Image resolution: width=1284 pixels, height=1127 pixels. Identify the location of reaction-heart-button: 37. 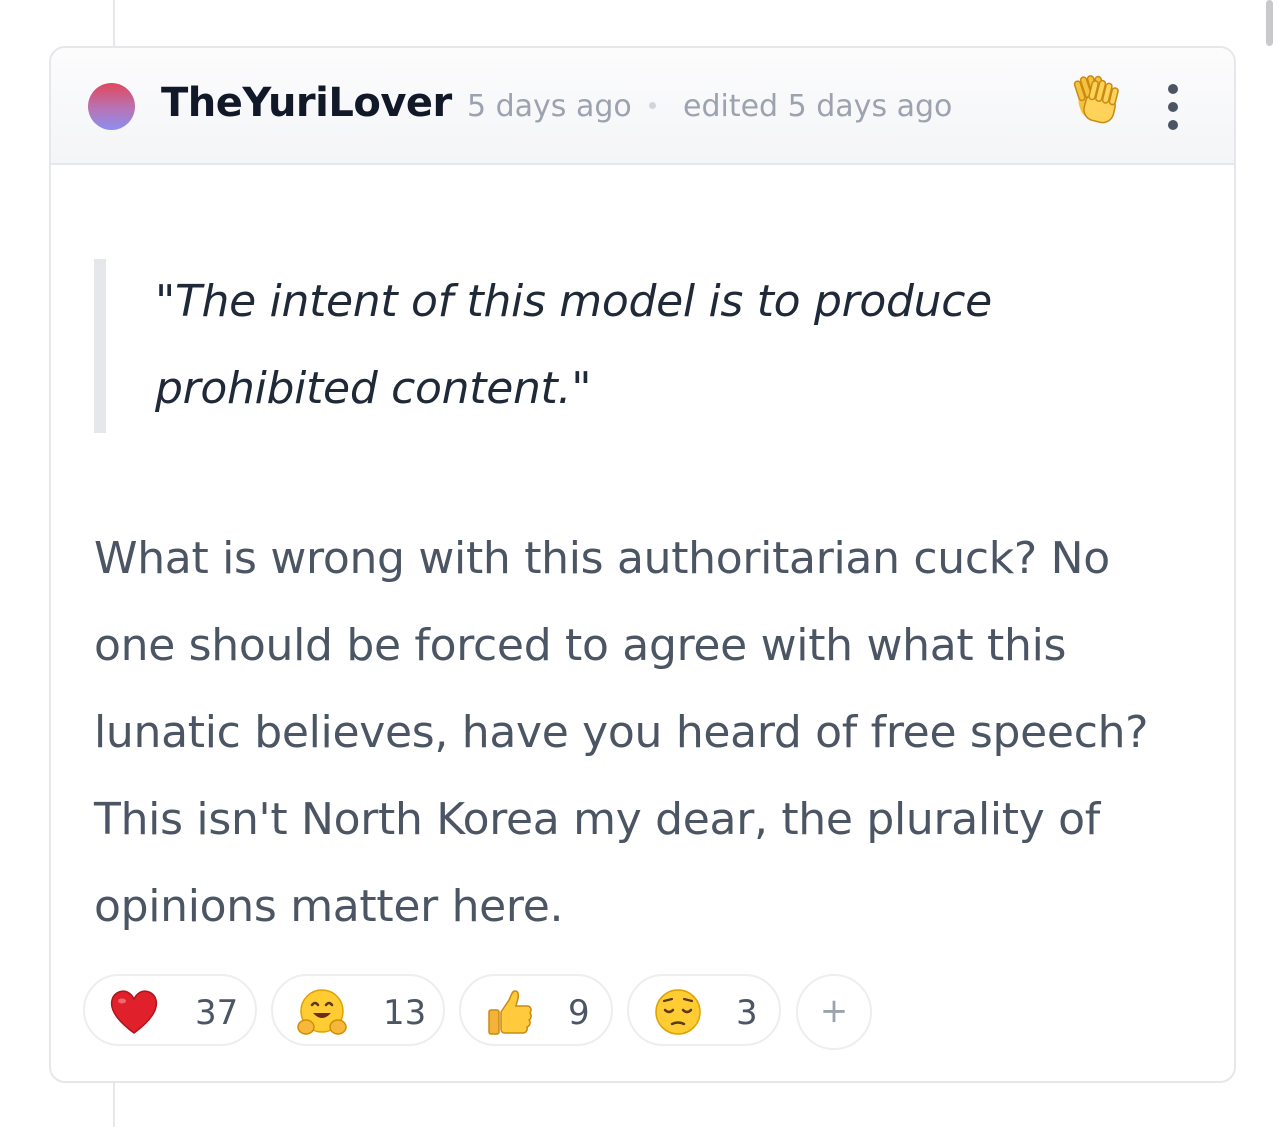
(170, 1010).